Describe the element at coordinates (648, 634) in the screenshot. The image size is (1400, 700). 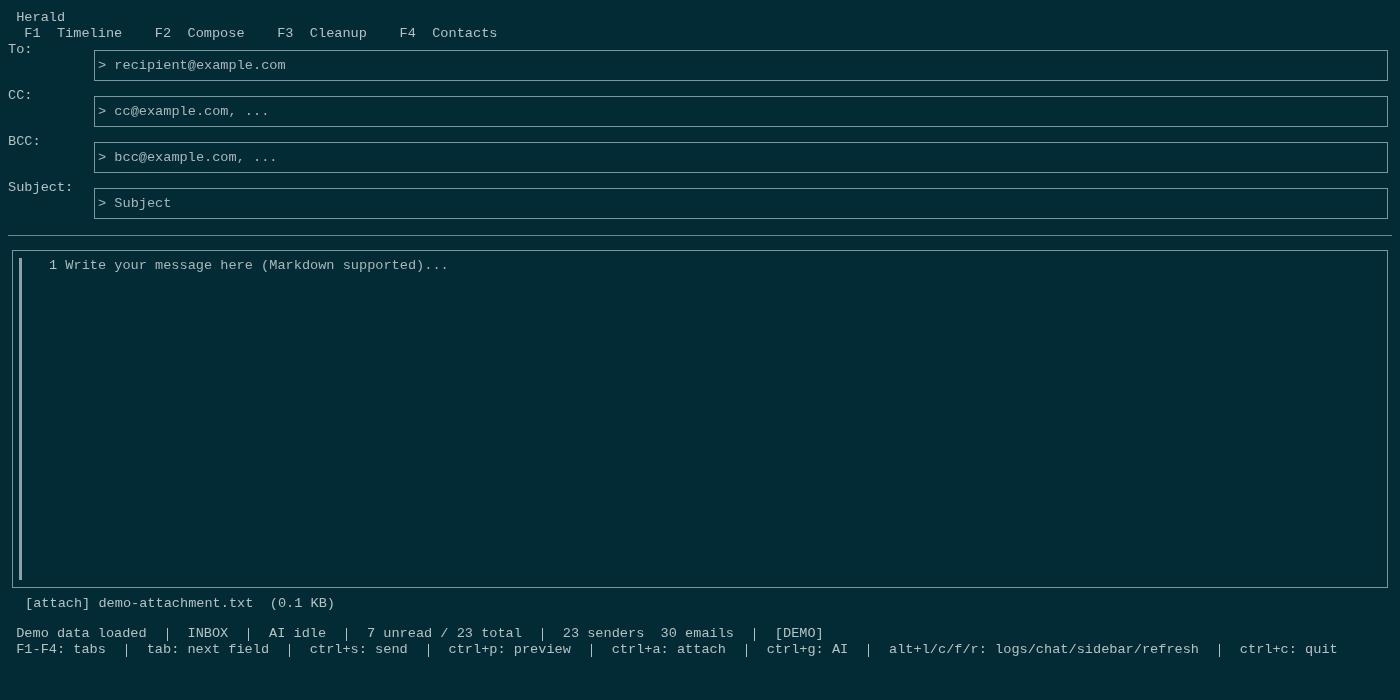
I see `status-text: 23 senders 30 emails` at that location.